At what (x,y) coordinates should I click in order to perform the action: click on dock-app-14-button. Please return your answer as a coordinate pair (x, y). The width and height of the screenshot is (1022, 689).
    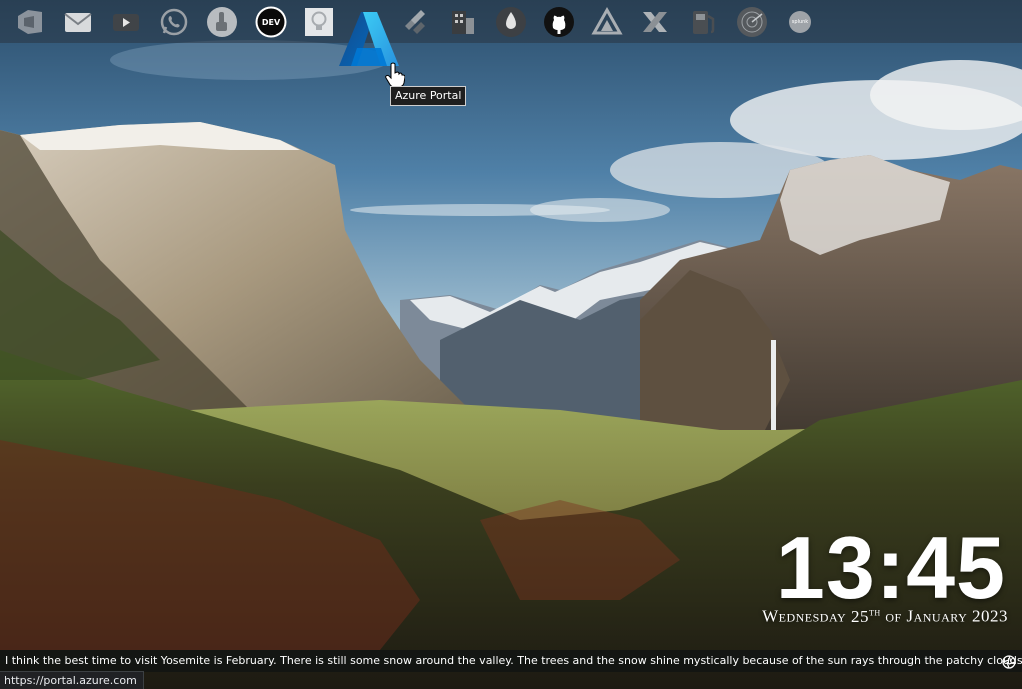
    Looking at the image, I should click on (655, 22).